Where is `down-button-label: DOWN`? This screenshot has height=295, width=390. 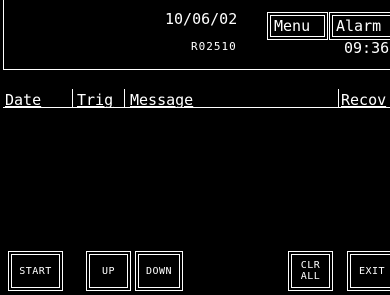 down-button-label: DOWN is located at coordinates (159, 271).